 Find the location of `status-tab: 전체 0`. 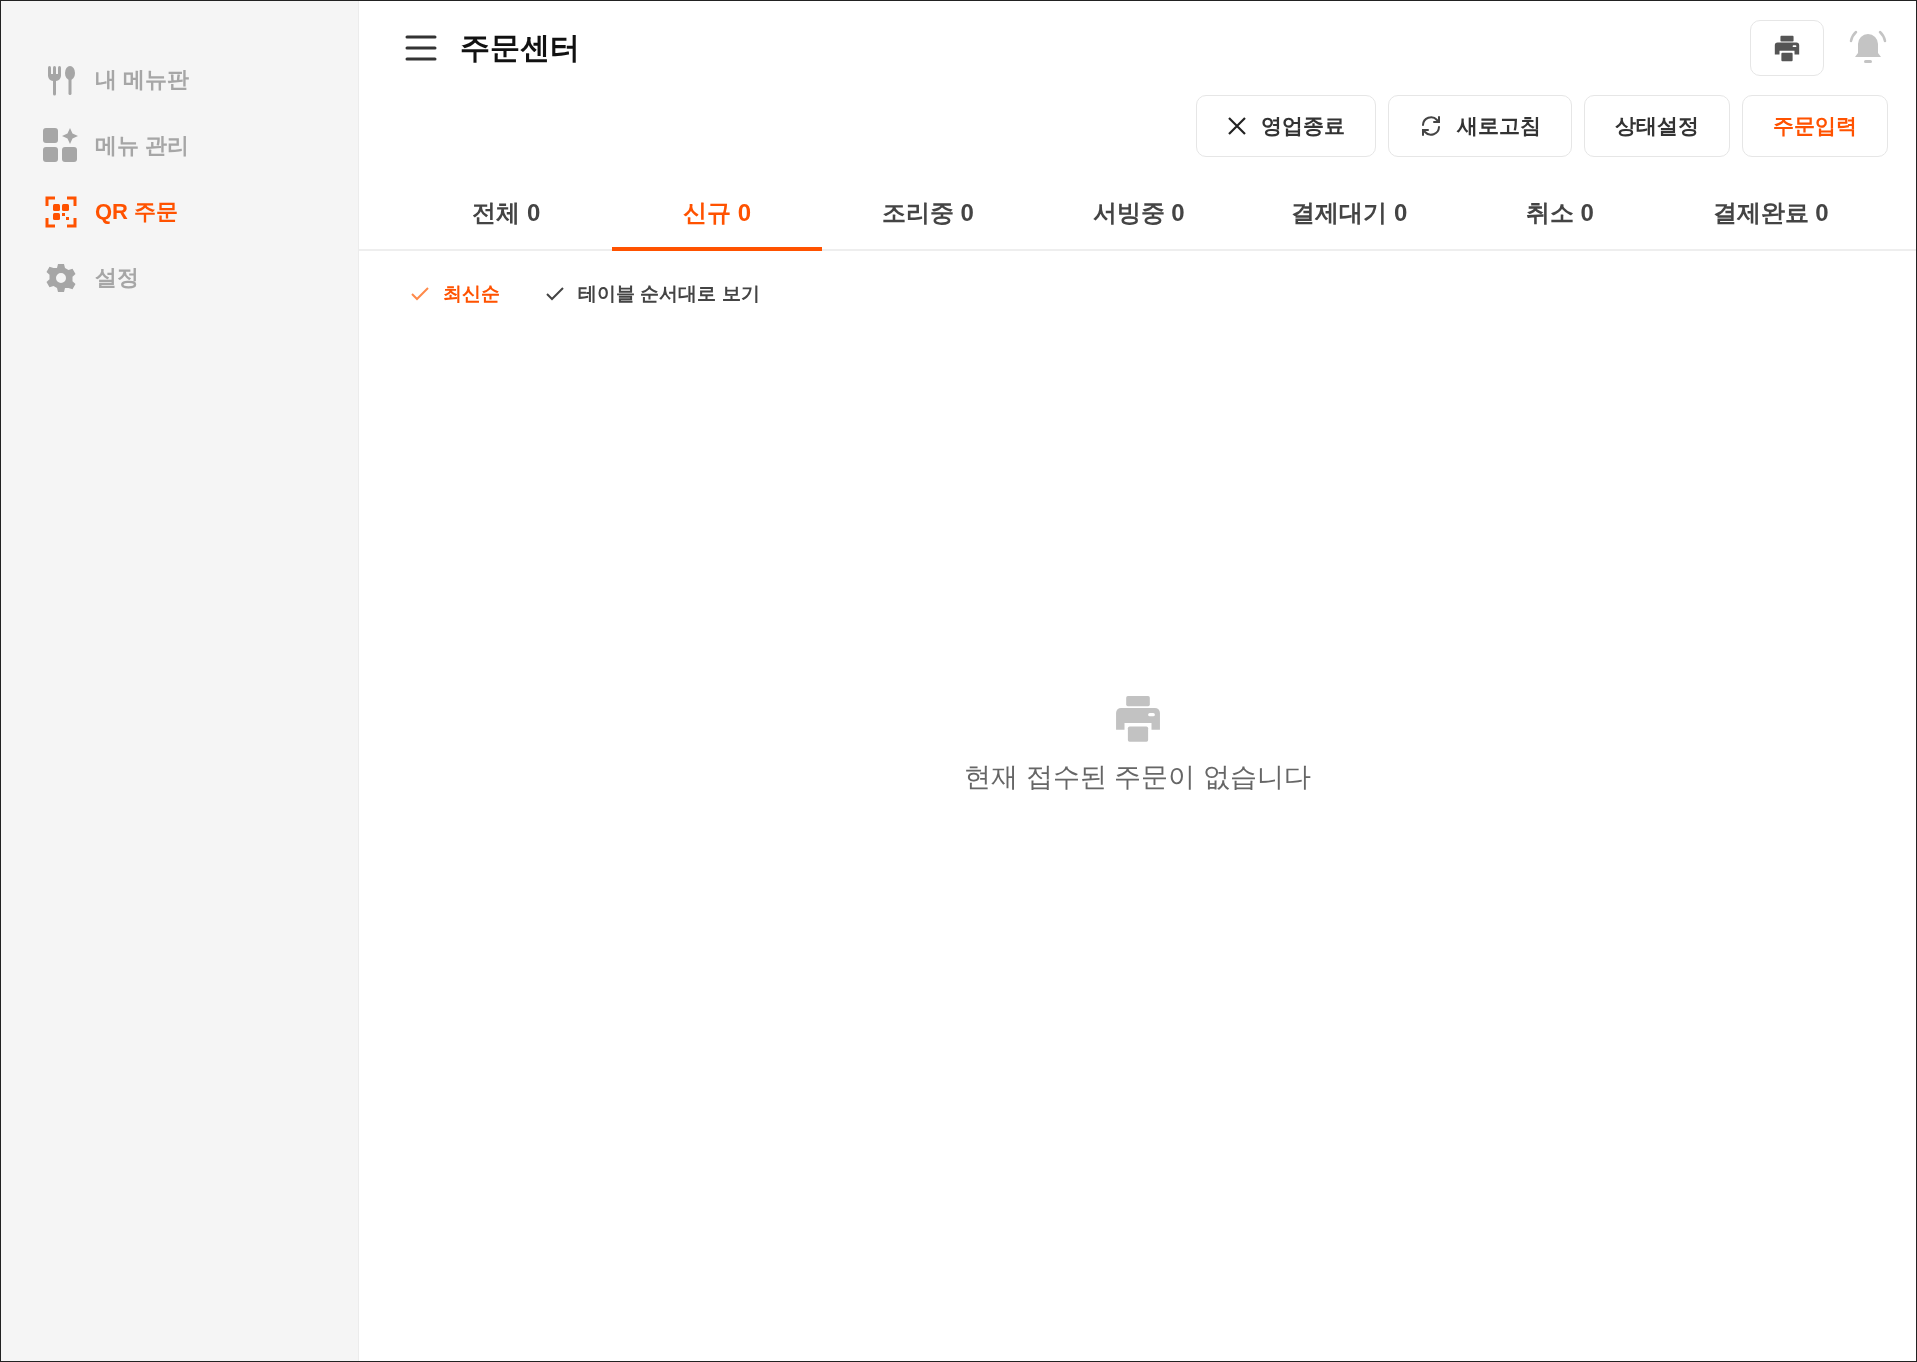

status-tab: 전체 0 is located at coordinates (506, 215).